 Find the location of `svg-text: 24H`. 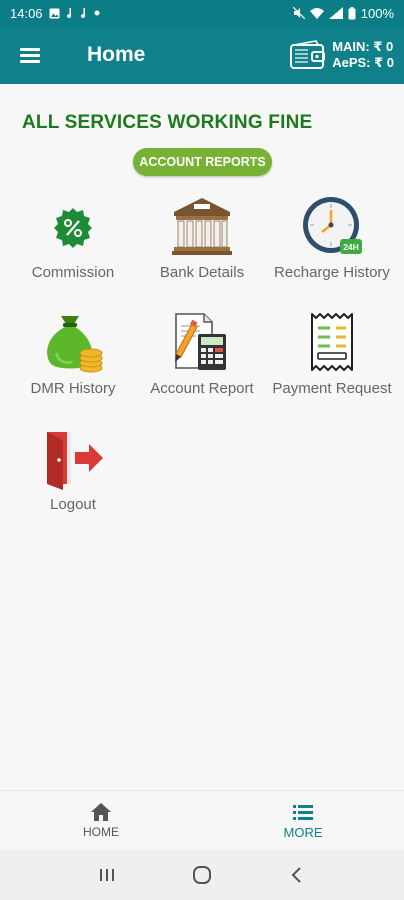

svg-text: 24H is located at coordinates (351, 247).